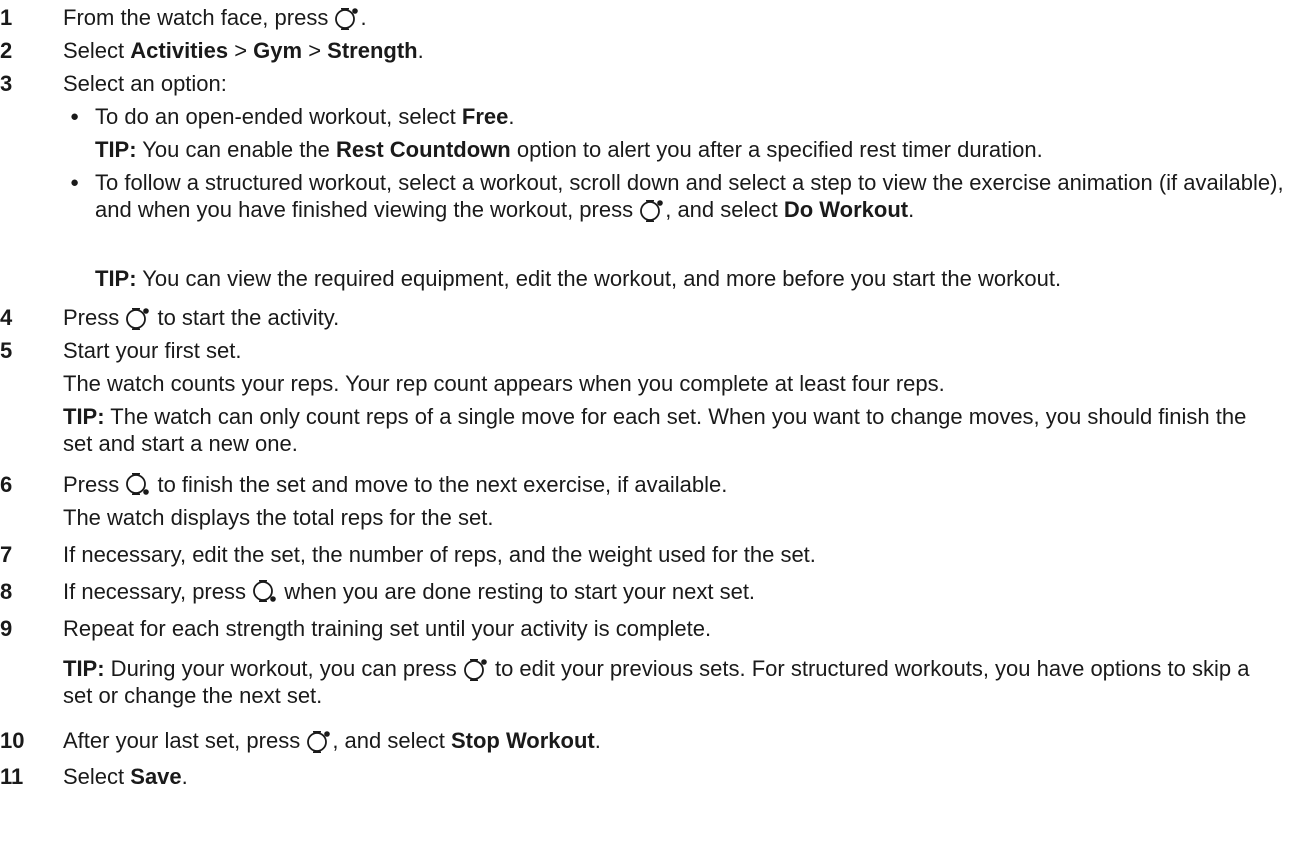 The image size is (1295, 844). I want to click on step-number: 8, so click(6, 591).